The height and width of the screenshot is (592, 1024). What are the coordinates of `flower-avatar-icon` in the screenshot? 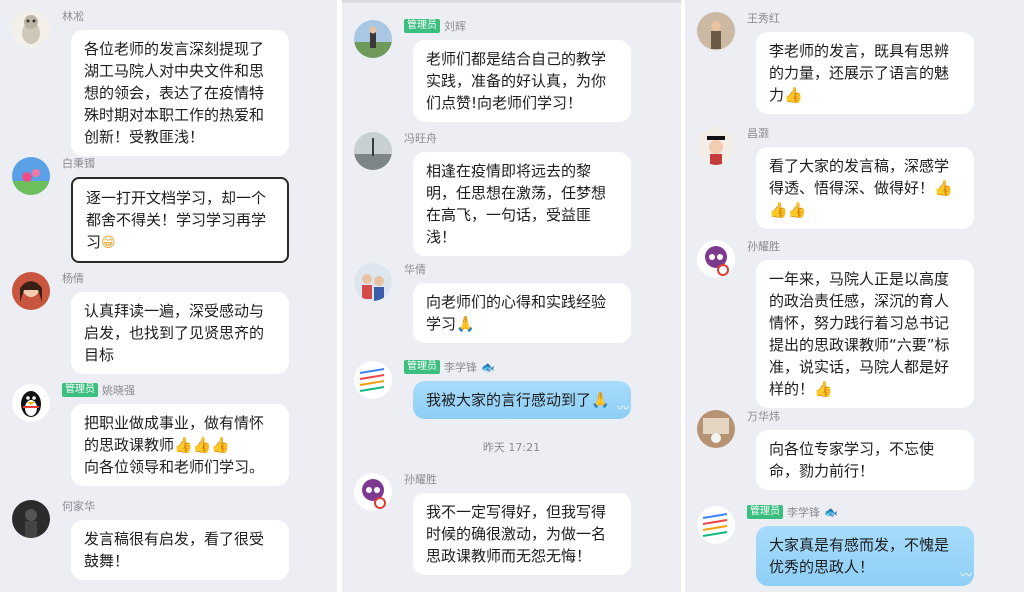 It's located at (31, 176).